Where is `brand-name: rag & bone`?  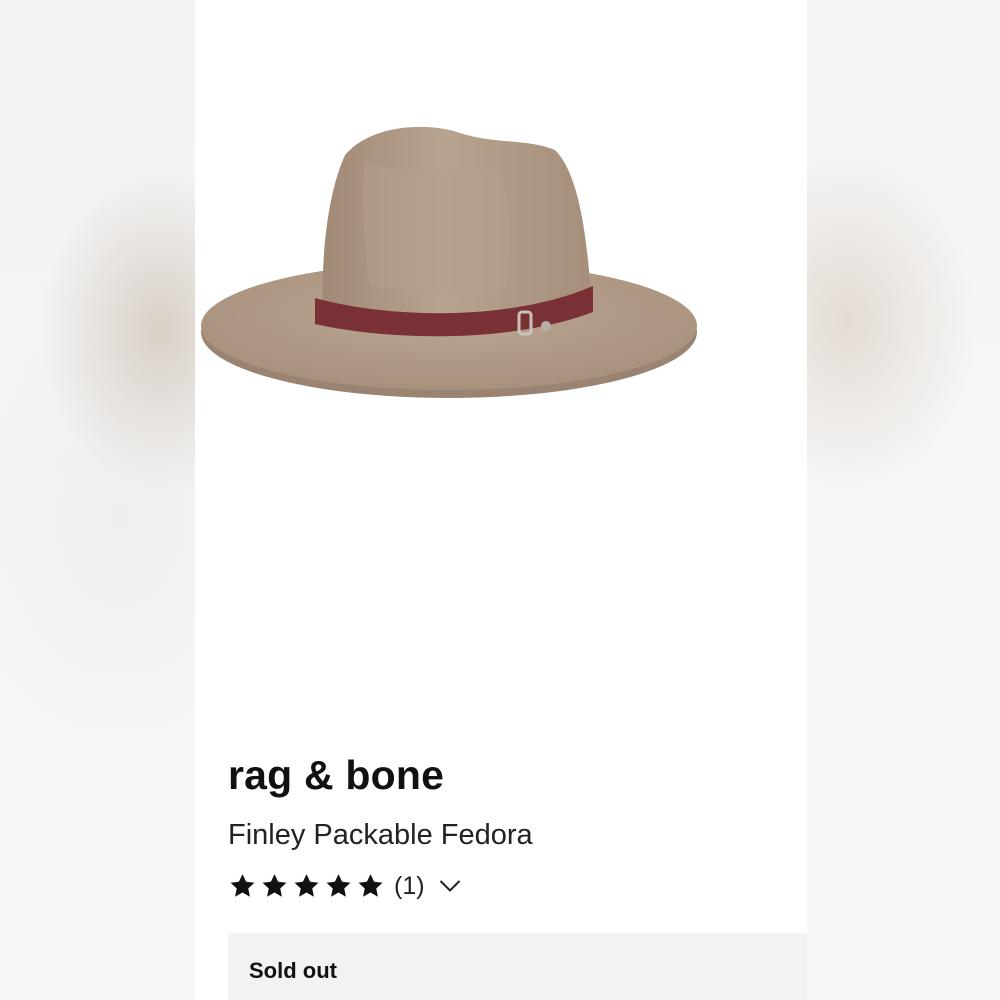 brand-name: rag & bone is located at coordinates (336, 775).